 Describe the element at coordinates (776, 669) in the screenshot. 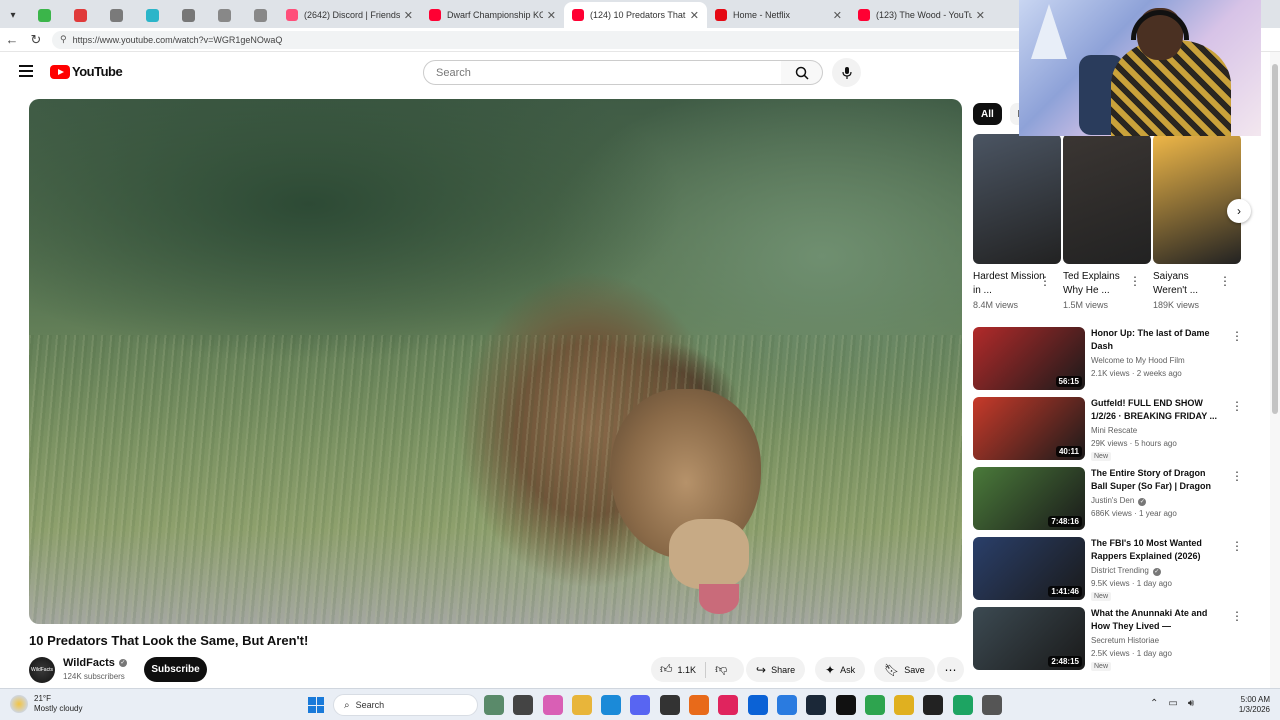

I see `share-button: ↪ Share` at that location.